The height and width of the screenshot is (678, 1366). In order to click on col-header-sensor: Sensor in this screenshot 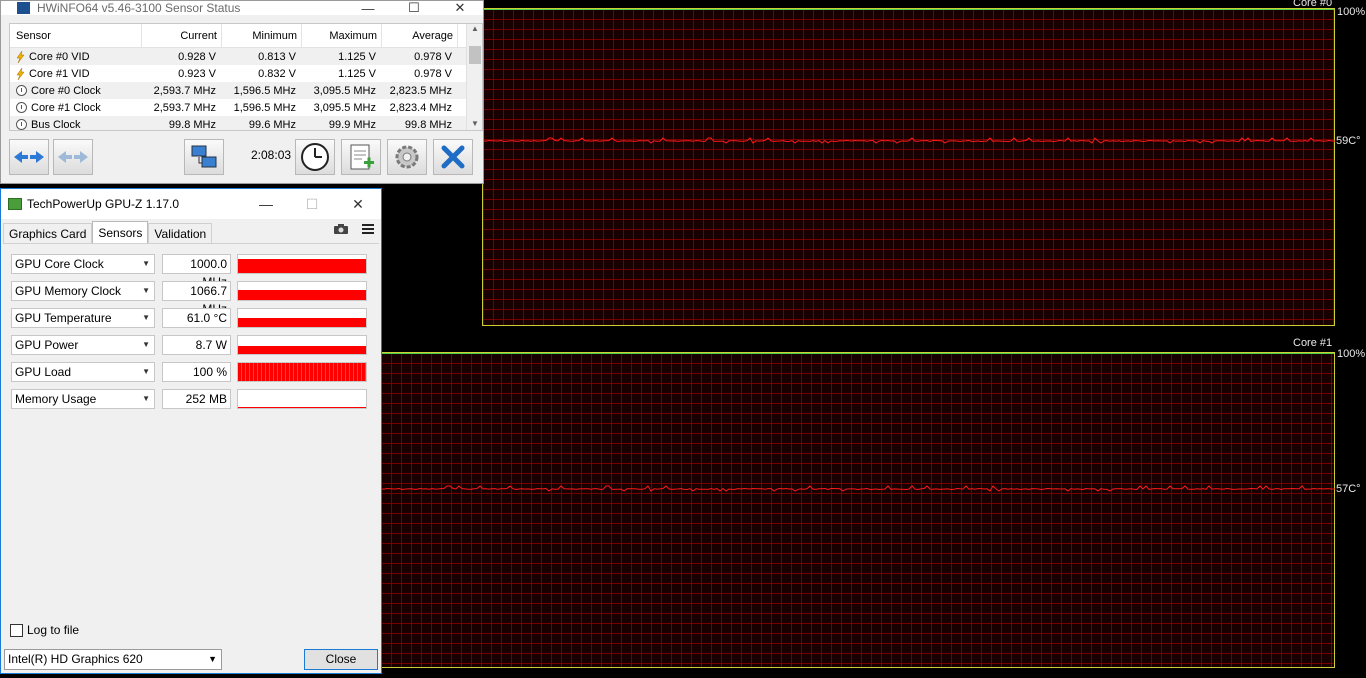, I will do `click(76, 35)`.